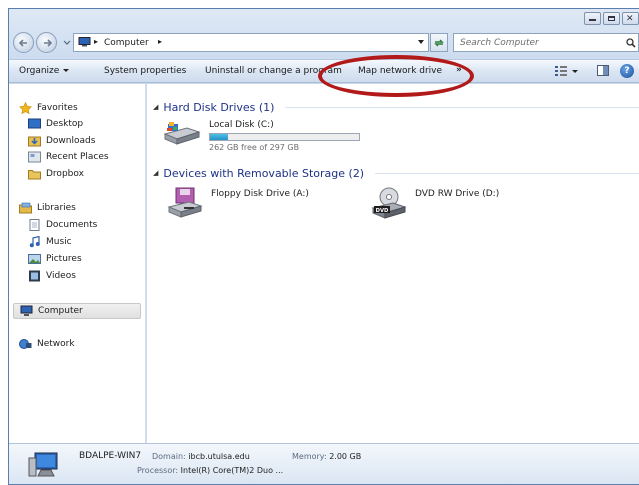  I want to click on nav-libraries: Libraries, so click(47, 208).